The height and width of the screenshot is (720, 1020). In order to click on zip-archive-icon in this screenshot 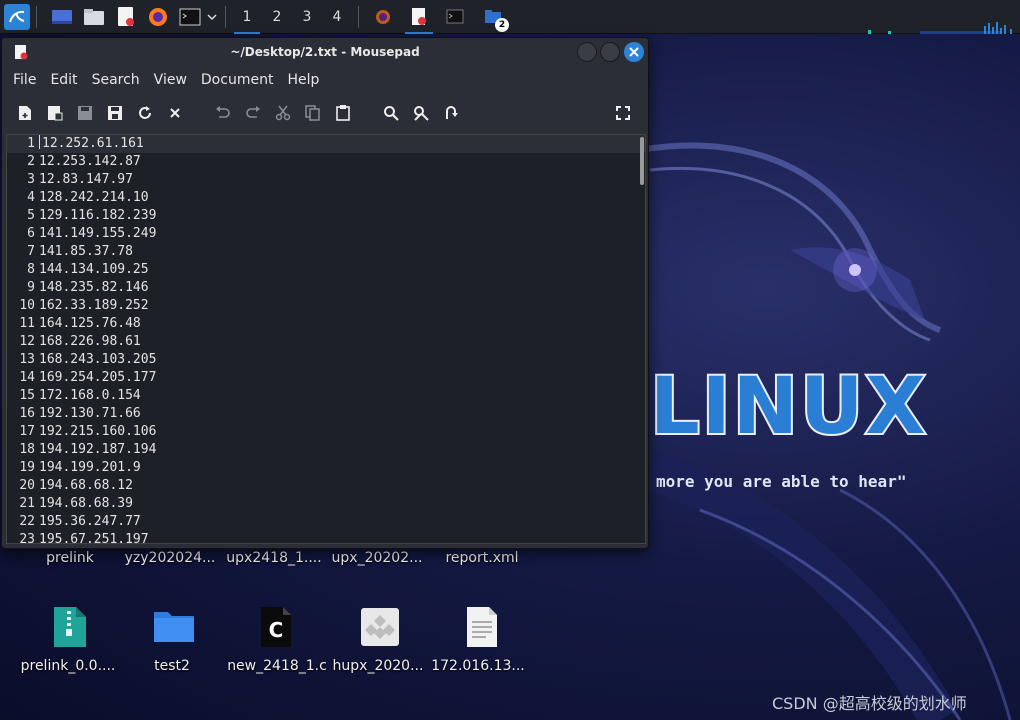, I will do `click(70, 627)`.